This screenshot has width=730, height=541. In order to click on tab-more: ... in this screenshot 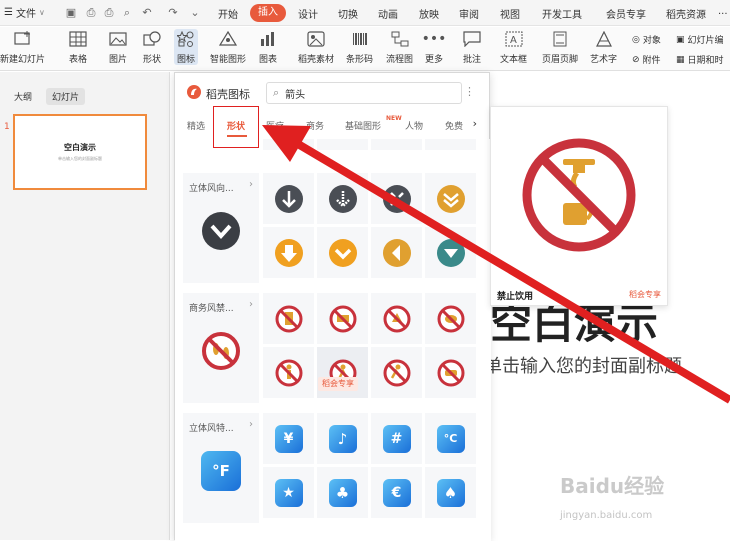, I will do `click(723, 11)`.